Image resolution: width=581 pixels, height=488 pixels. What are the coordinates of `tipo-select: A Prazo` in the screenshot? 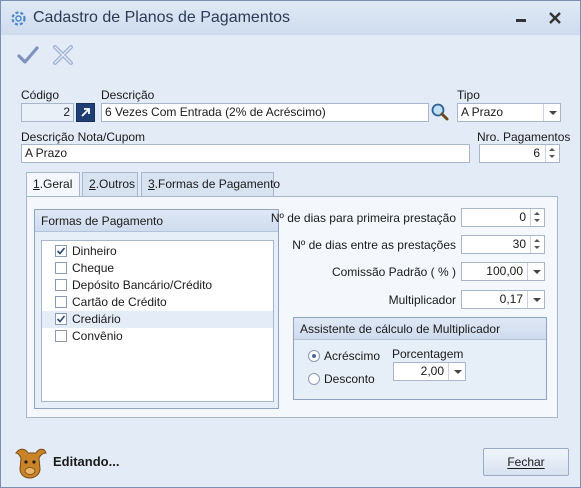 It's located at (509, 112).